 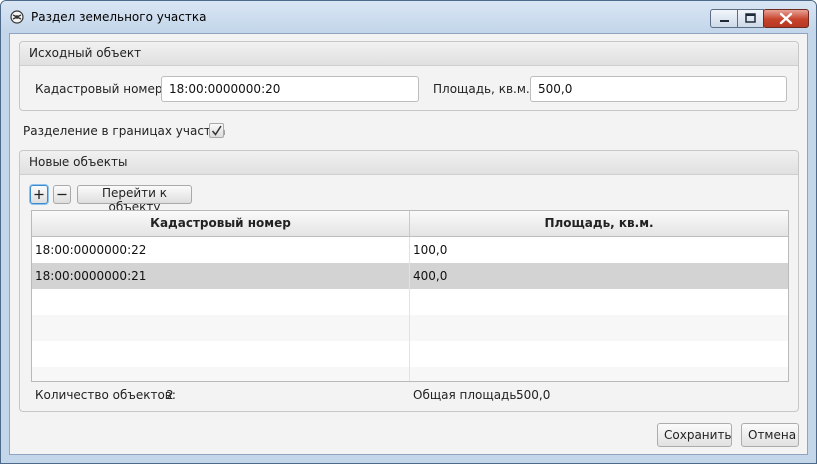 I want to click on area-label: Площадь, кв.м., so click(x=481, y=89).